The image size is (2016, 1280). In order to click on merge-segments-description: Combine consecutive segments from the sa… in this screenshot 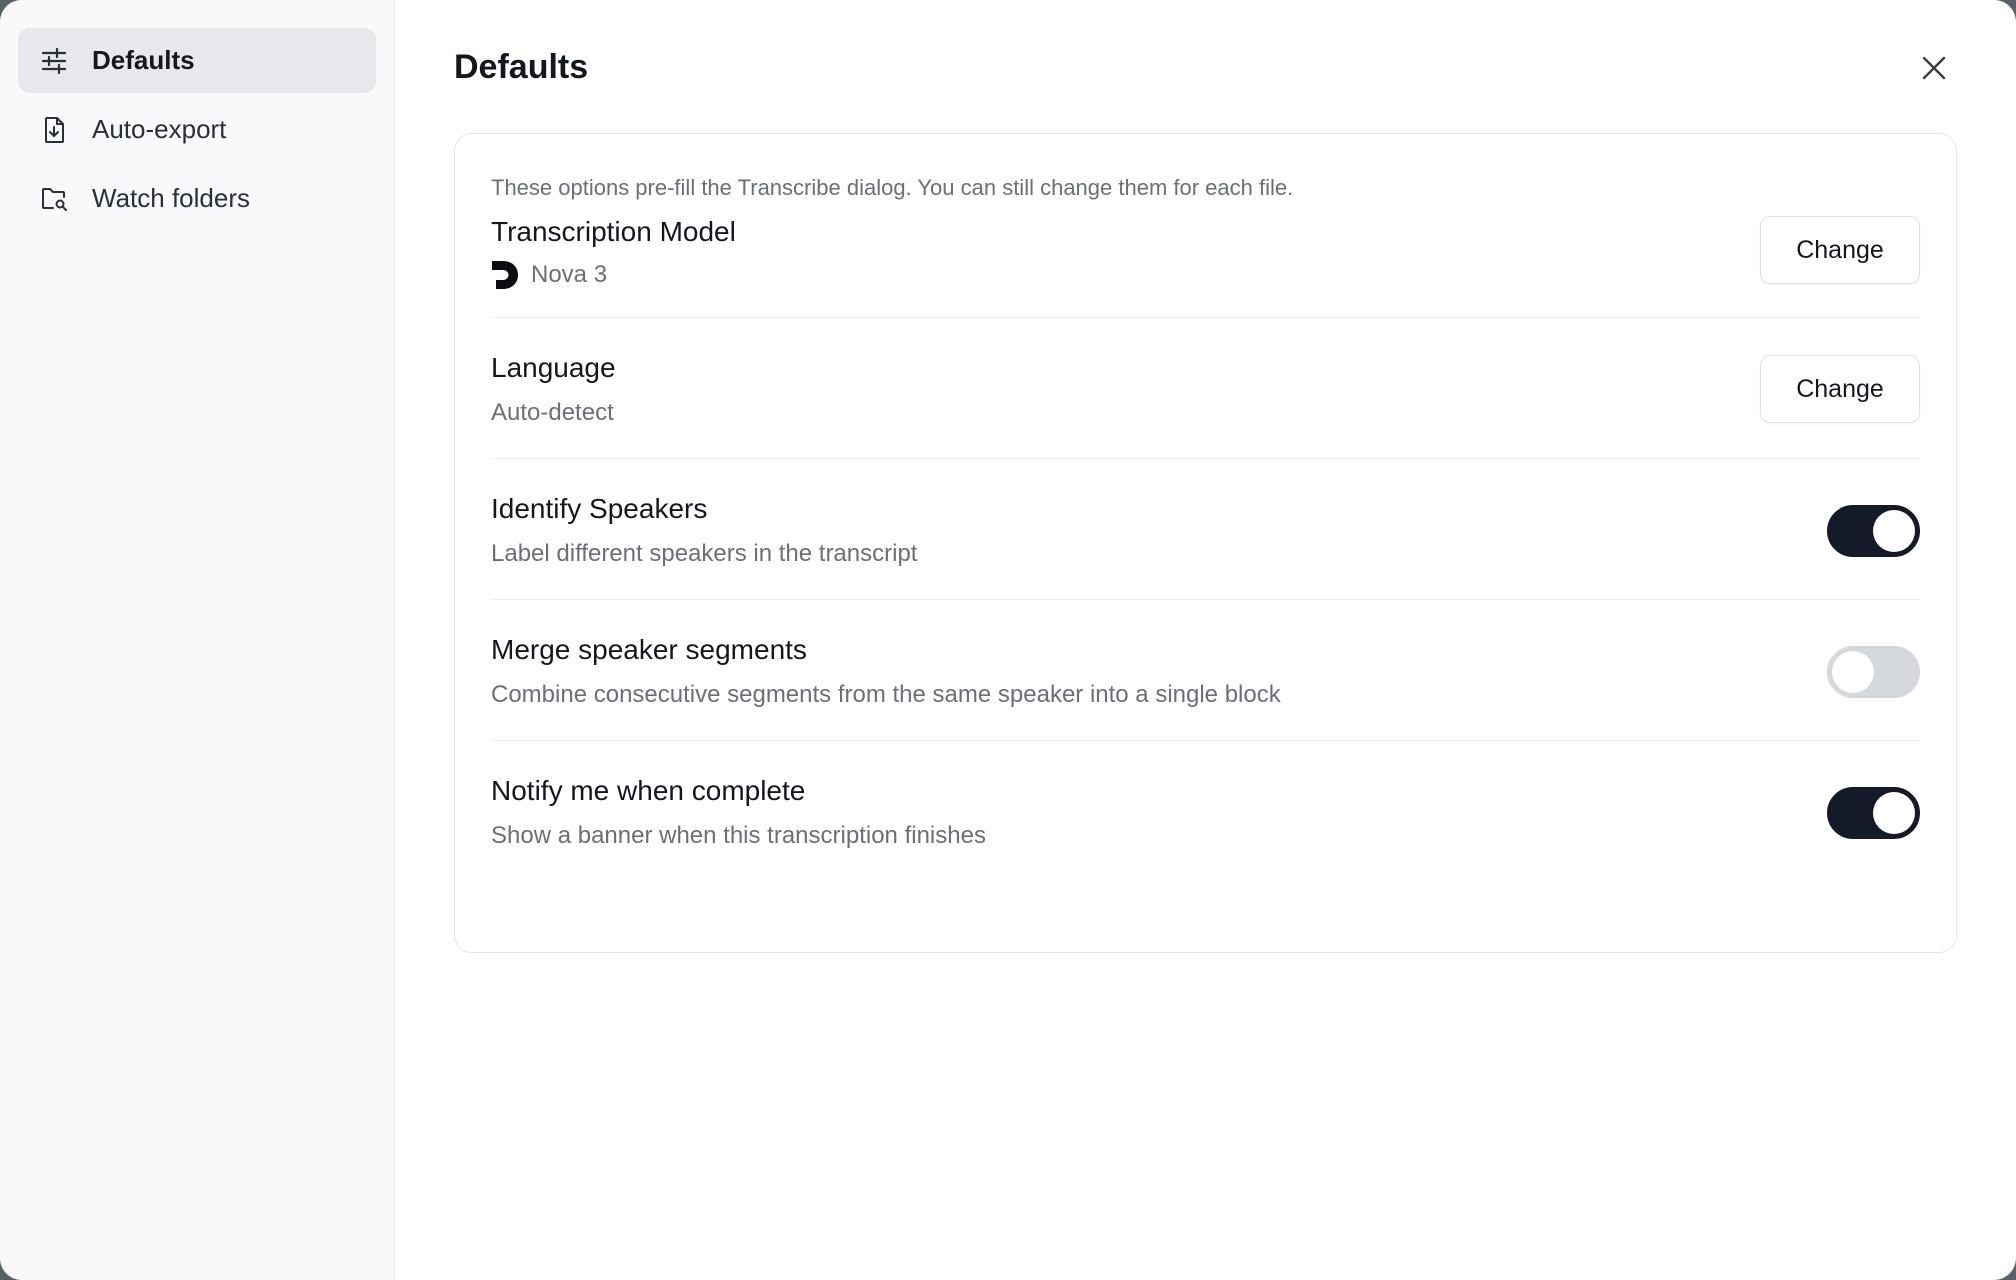, I will do `click(886, 694)`.